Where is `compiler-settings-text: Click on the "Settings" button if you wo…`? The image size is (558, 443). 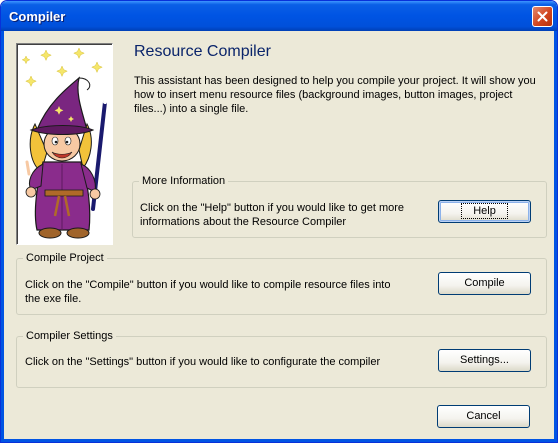
compiler-settings-text: Click on the "Settings" button if you wo… is located at coordinates (203, 362).